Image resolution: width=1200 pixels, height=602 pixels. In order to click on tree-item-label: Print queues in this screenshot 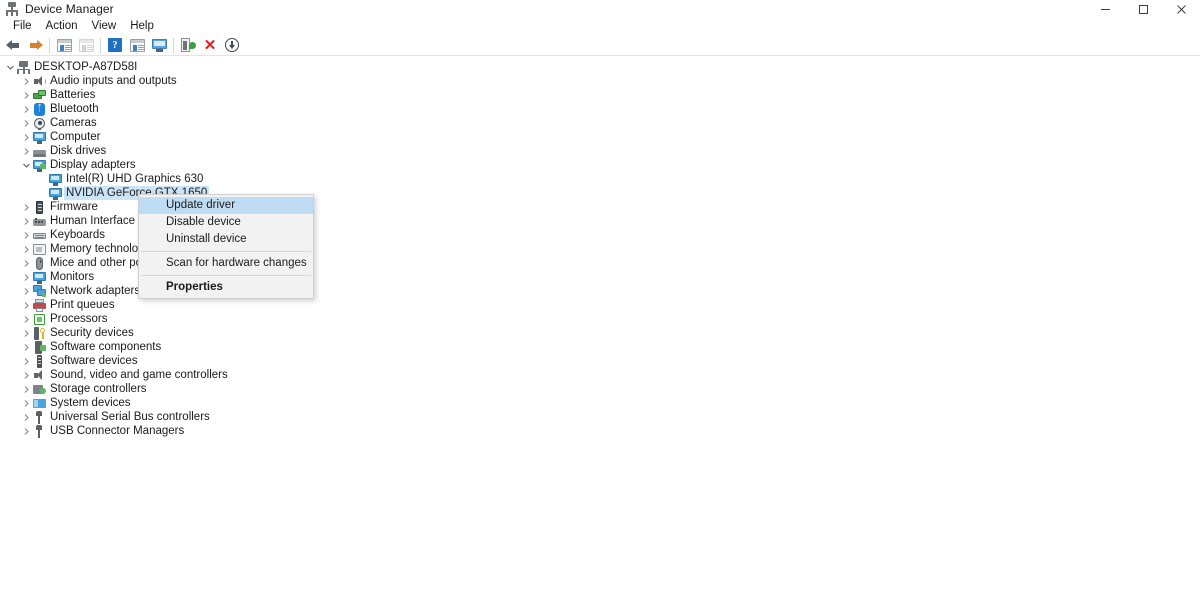, I will do `click(82, 305)`.